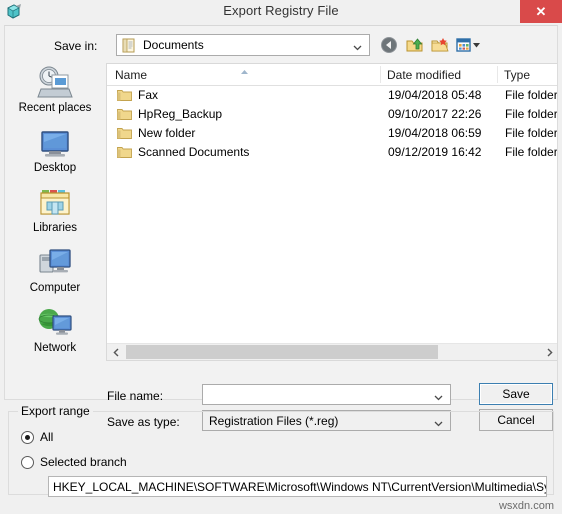 Image resolution: width=562 pixels, height=514 pixels. I want to click on back-button, so click(389, 45).